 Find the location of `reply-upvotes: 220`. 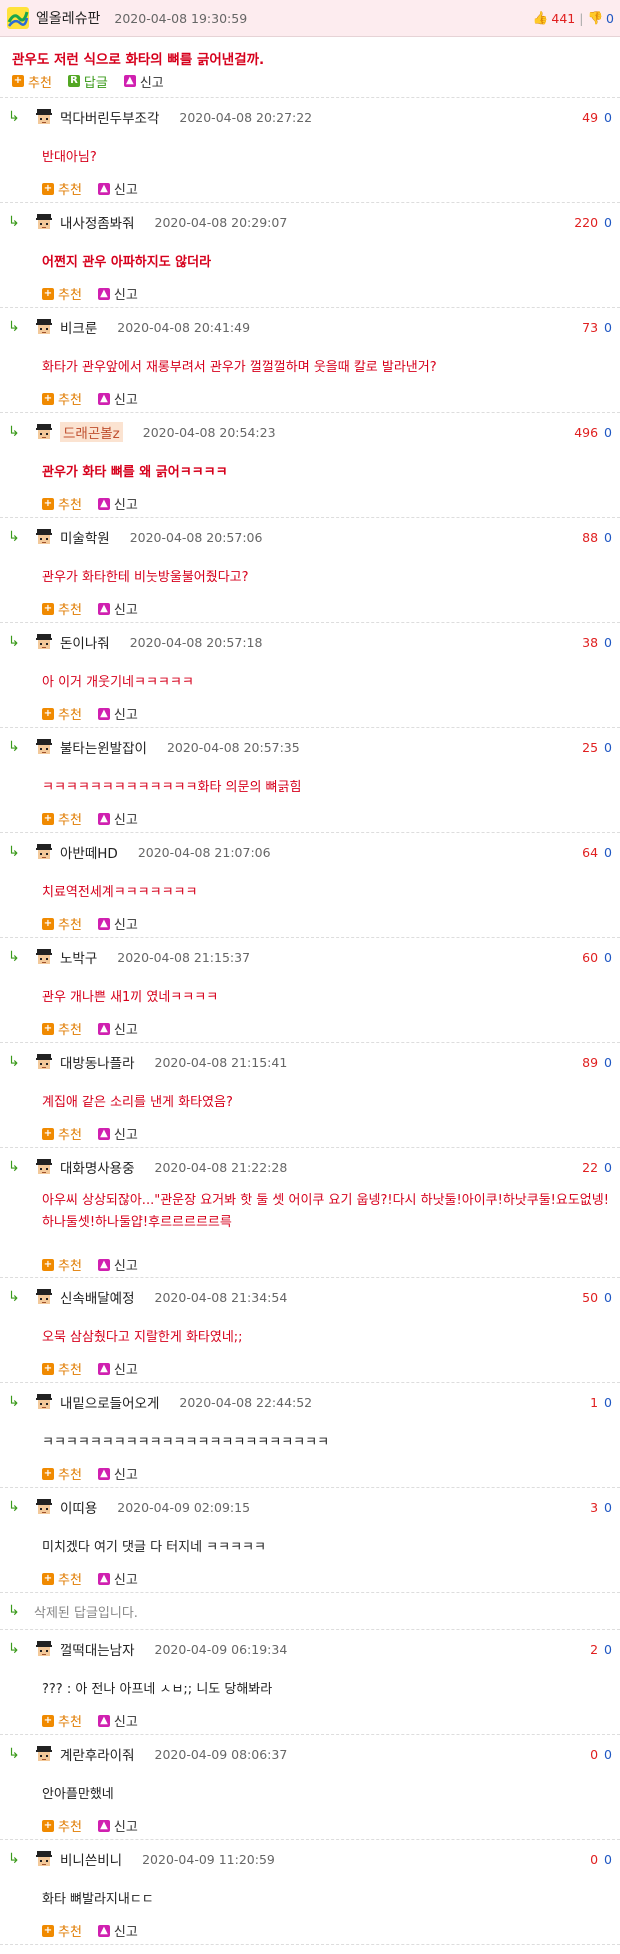

reply-upvotes: 220 is located at coordinates (586, 222).